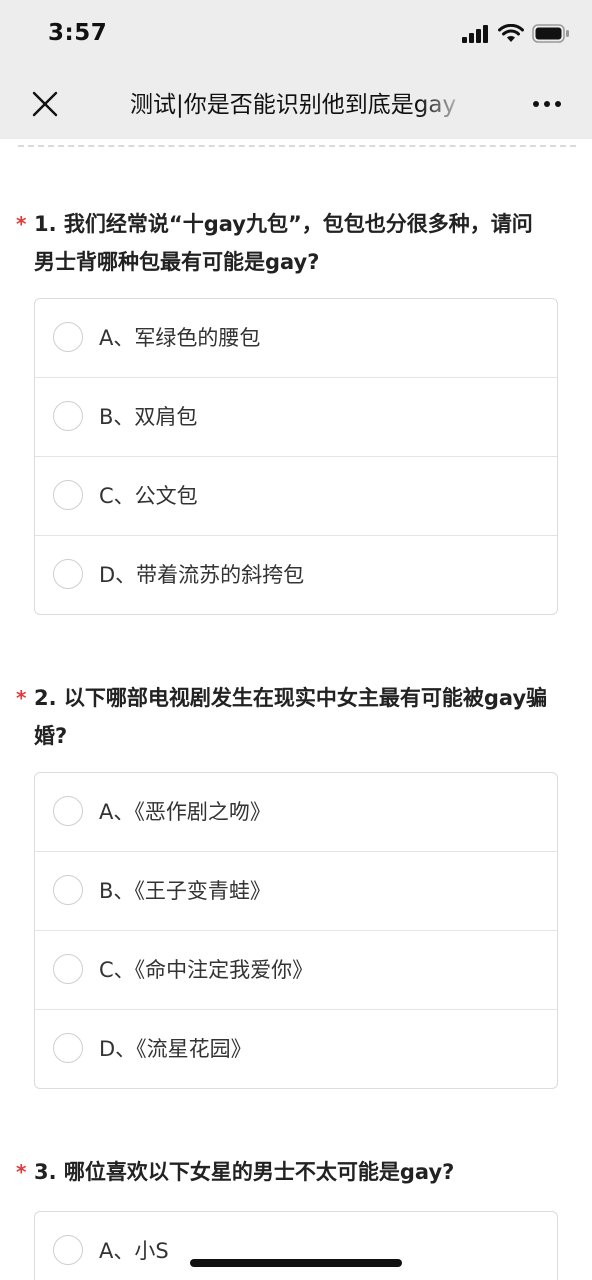 This screenshot has width=592, height=1280. What do you see at coordinates (244, 1172) in the screenshot?
I see `question-title: 3. 哪位喜欢以下女星的男士不太可能是gay?` at bounding box center [244, 1172].